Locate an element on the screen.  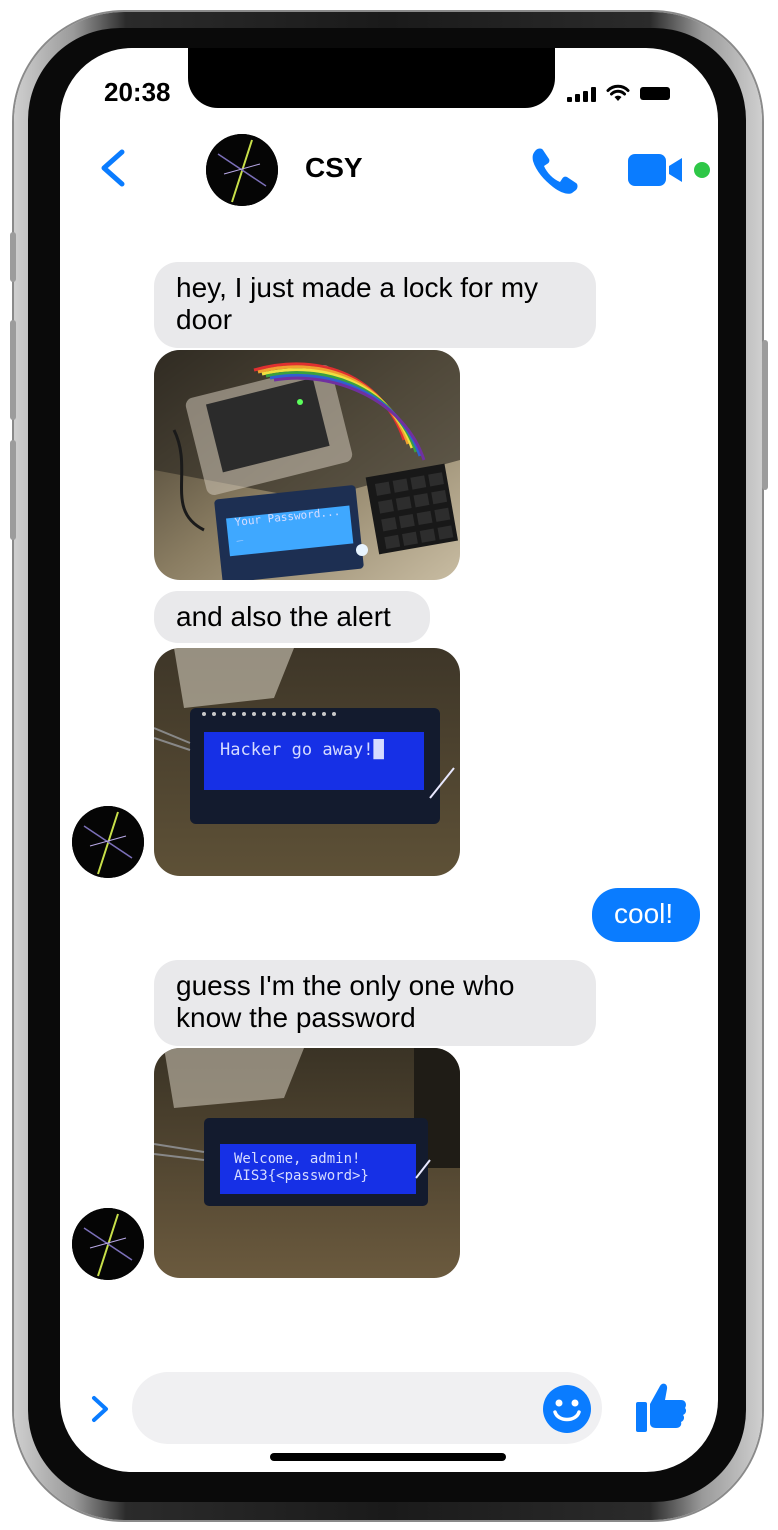
message-bubble-outgoing: cool! is located at coordinates (646, 915).